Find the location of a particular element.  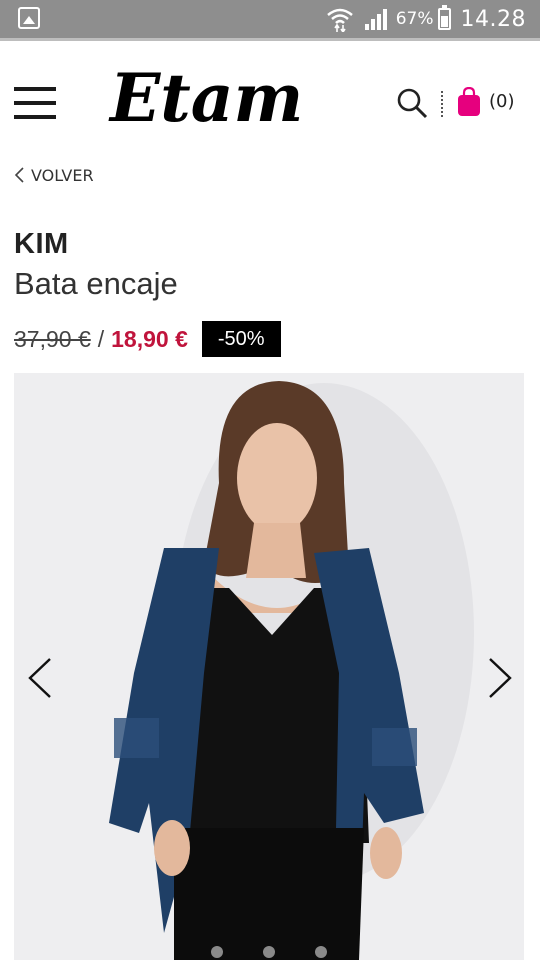

status-bar-indicators: 67% 14.28 is located at coordinates (426, 19).